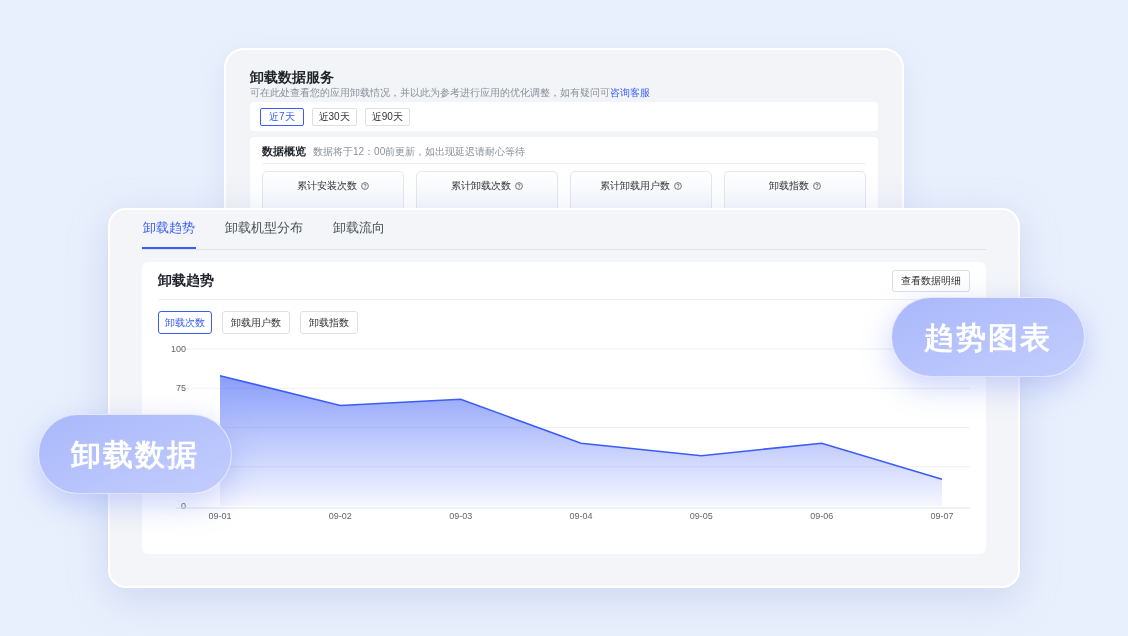  Describe the element at coordinates (220, 516) in the screenshot. I see `axis-label: 09-01` at that location.